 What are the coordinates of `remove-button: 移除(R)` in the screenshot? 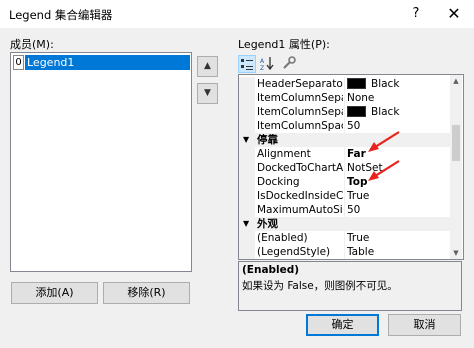 It's located at (146, 293).